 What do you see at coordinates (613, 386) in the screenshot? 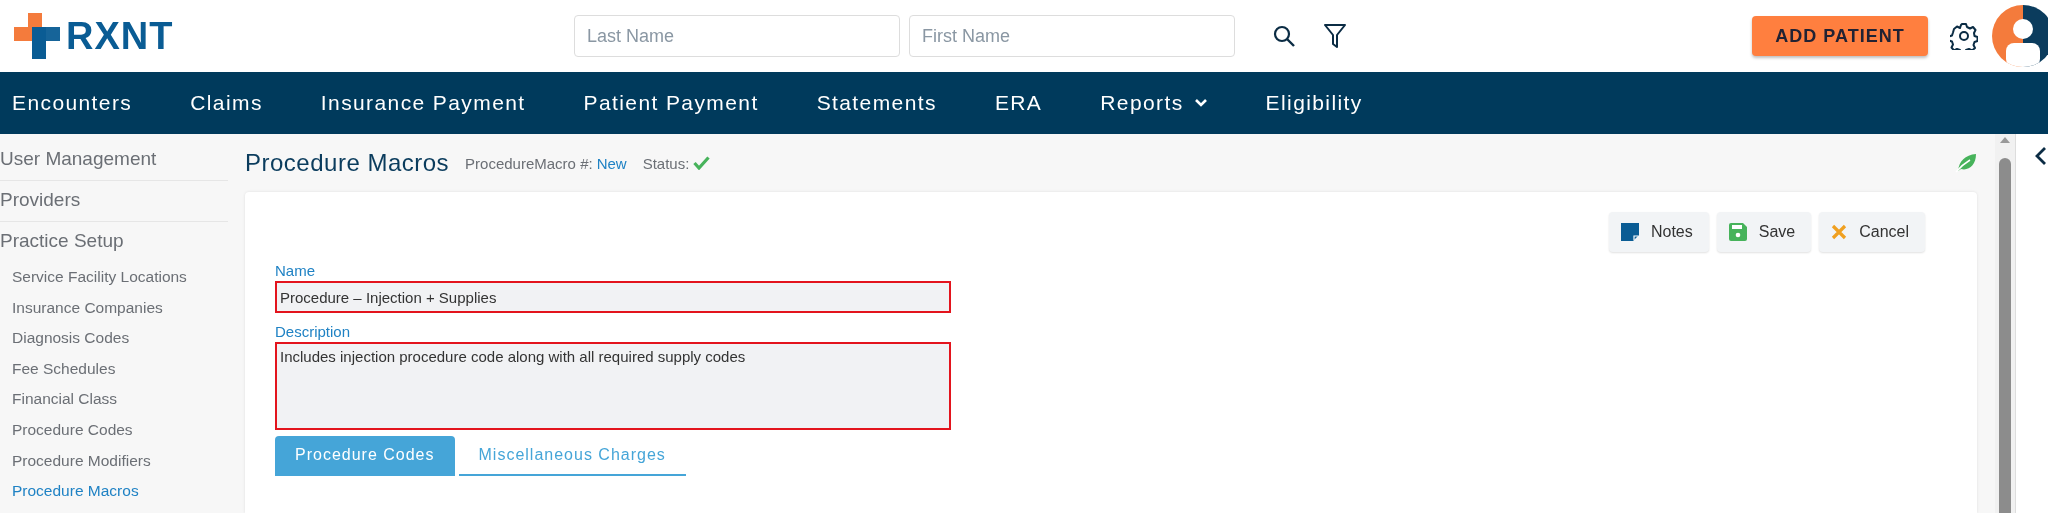
I see `description-field: Includes injection procedure code along with all required supply codes` at bounding box center [613, 386].